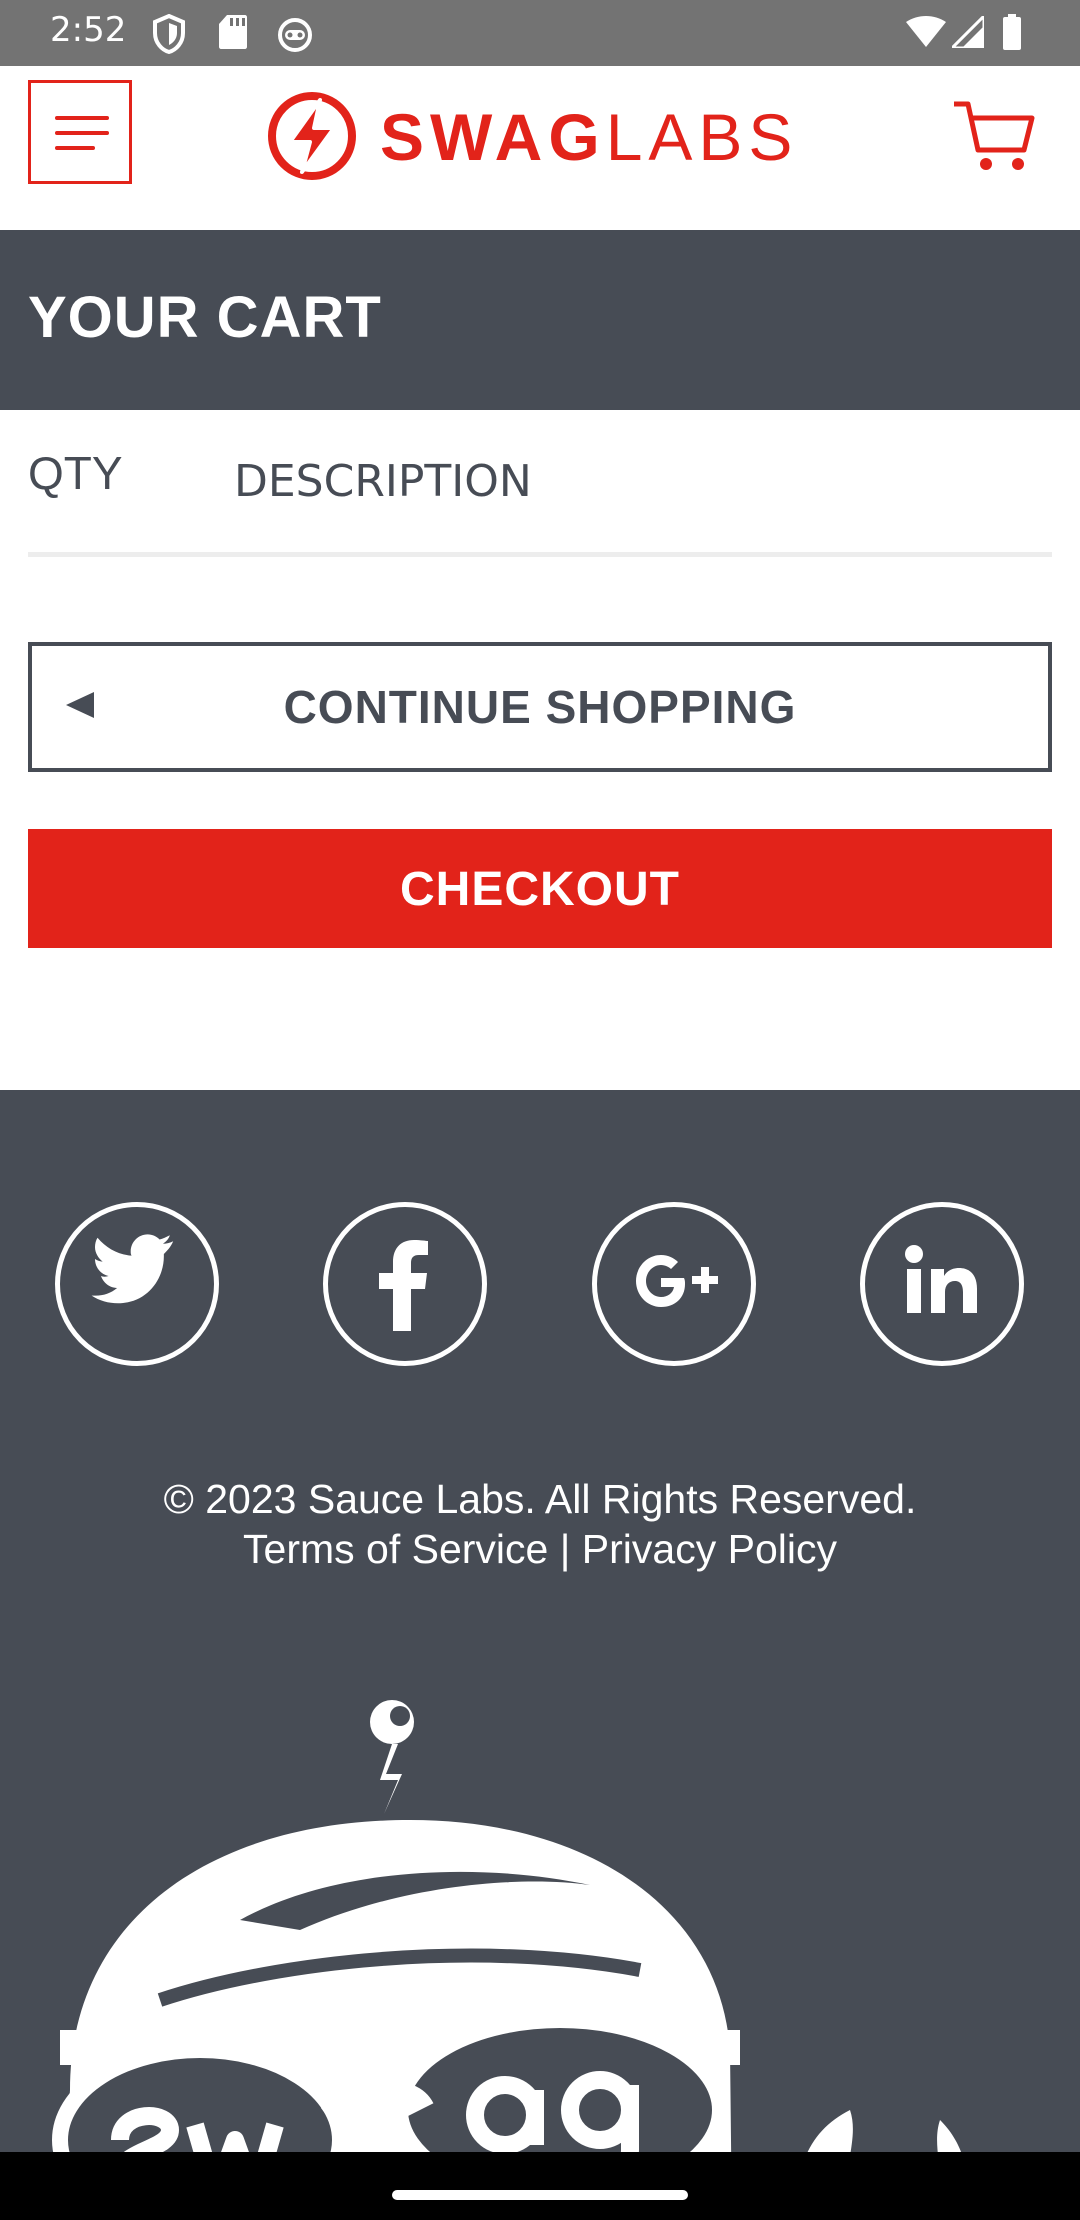 The image size is (1080, 2220). Describe the element at coordinates (312, 136) in the screenshot. I see `lightning-logo-icon` at that location.